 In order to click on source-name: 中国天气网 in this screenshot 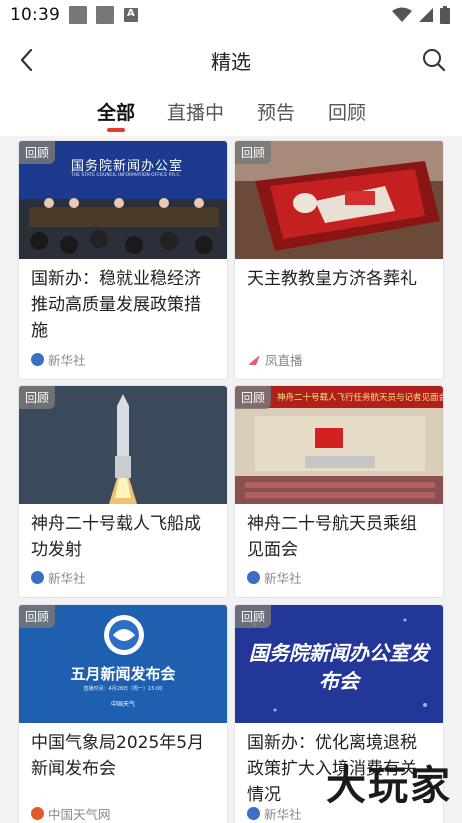, I will do `click(79, 814)`.